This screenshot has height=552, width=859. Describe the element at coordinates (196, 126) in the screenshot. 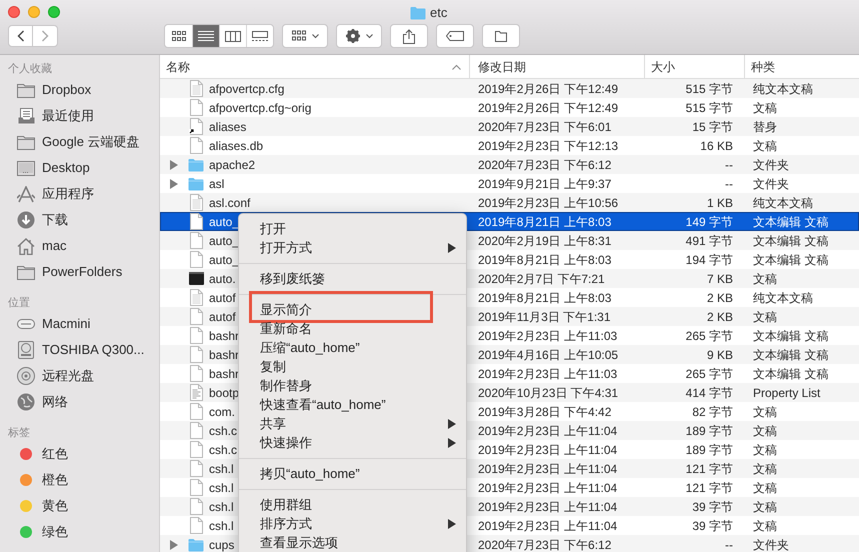

I see `alias-file-icon` at that location.